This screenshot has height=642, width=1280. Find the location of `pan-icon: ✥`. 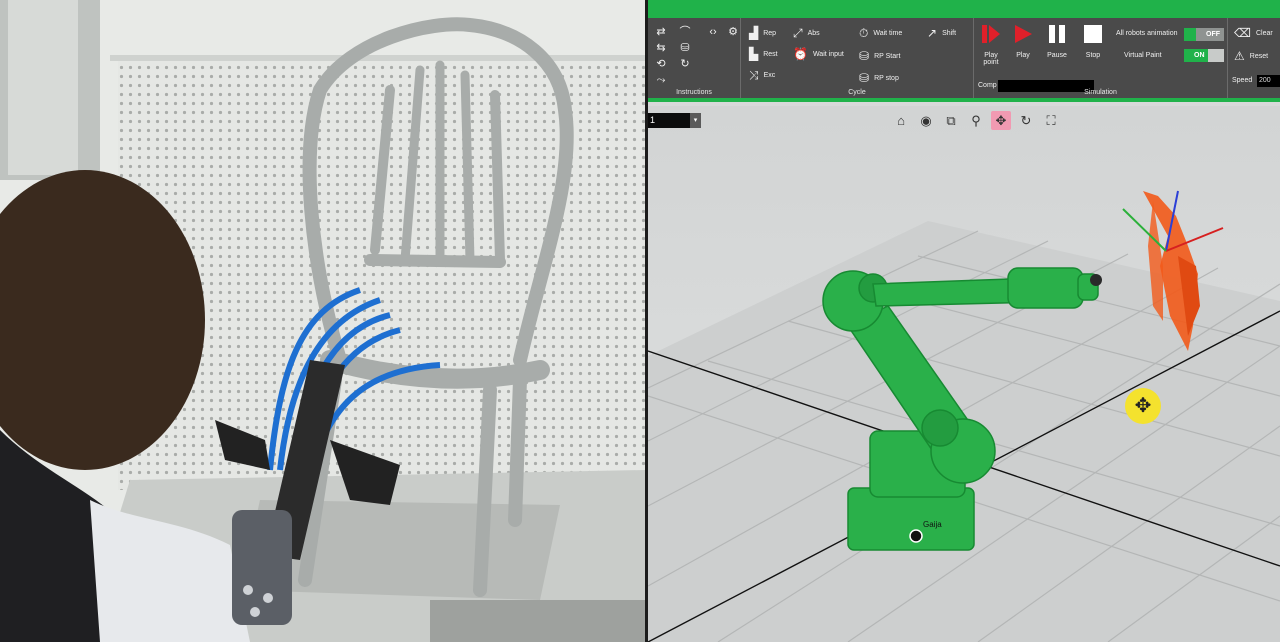

pan-icon: ✥ is located at coordinates (1001, 120).